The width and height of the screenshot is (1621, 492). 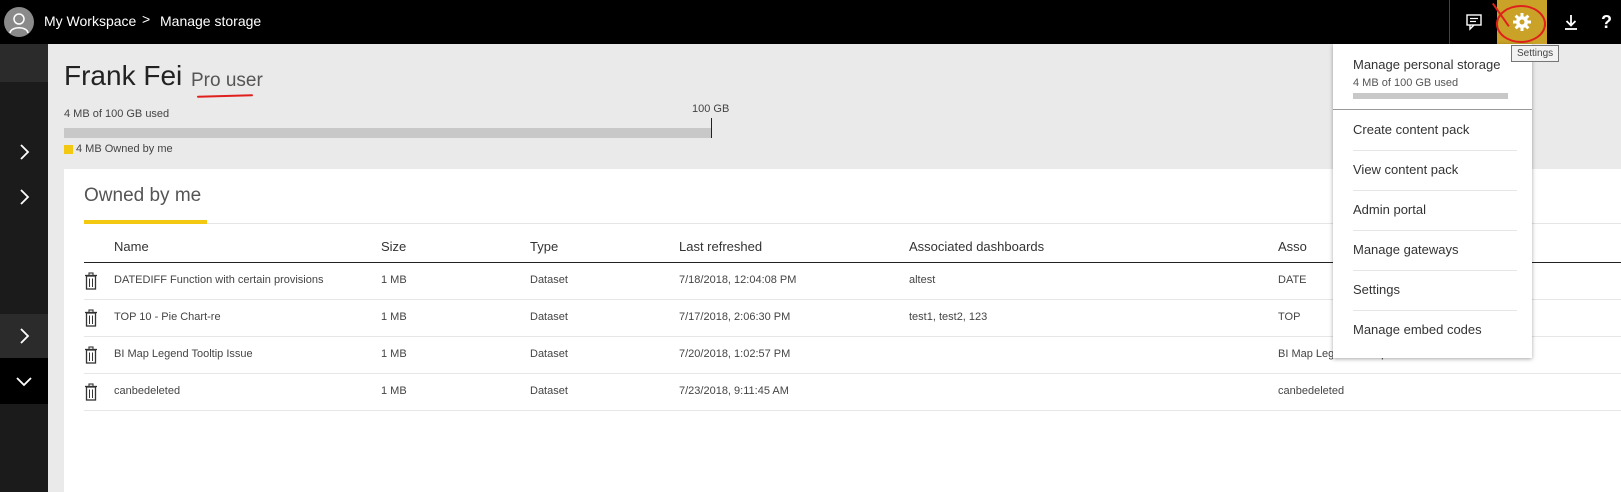 I want to click on user-avatar-icon, so click(x=19, y=22).